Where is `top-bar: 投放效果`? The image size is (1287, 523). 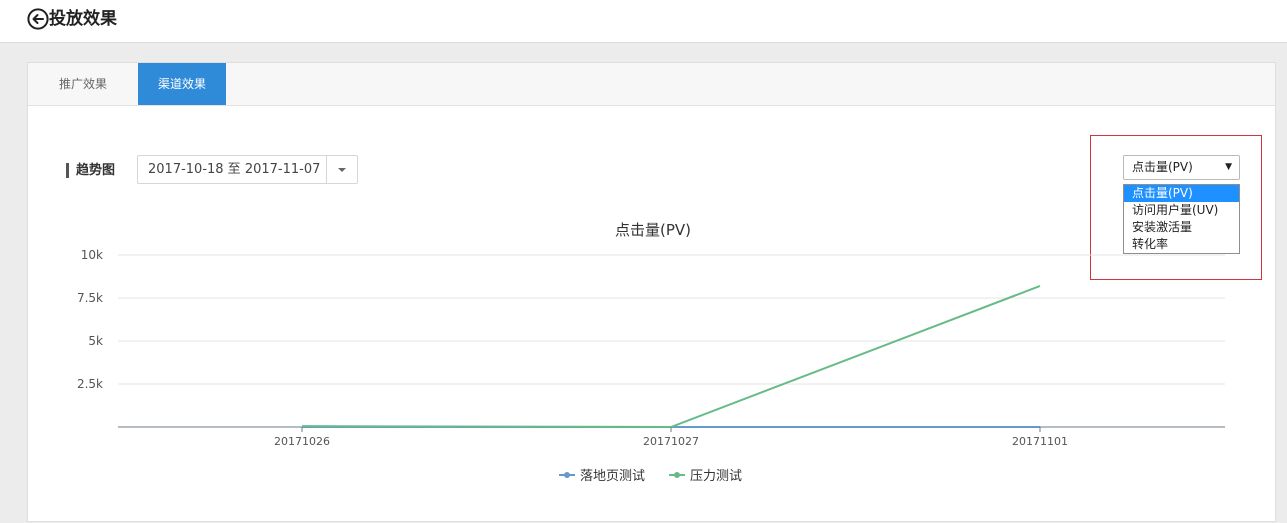 top-bar: 投放效果 is located at coordinates (643, 21).